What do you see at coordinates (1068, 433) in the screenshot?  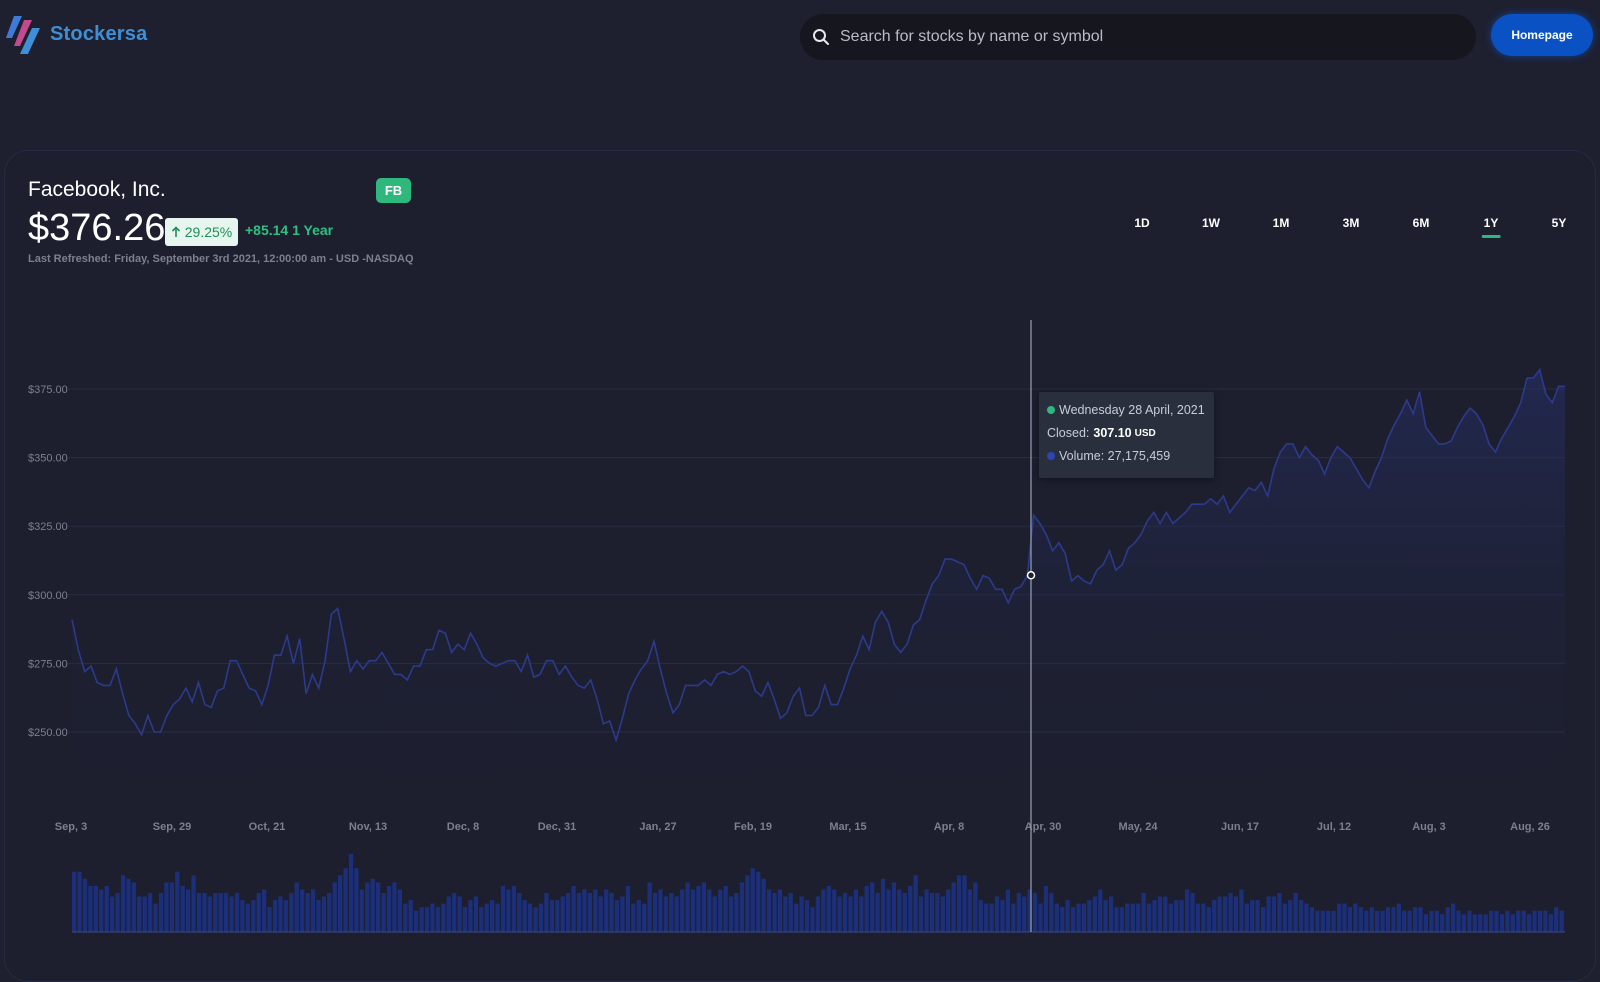 I see `tooltip-close-label: Closed:` at bounding box center [1068, 433].